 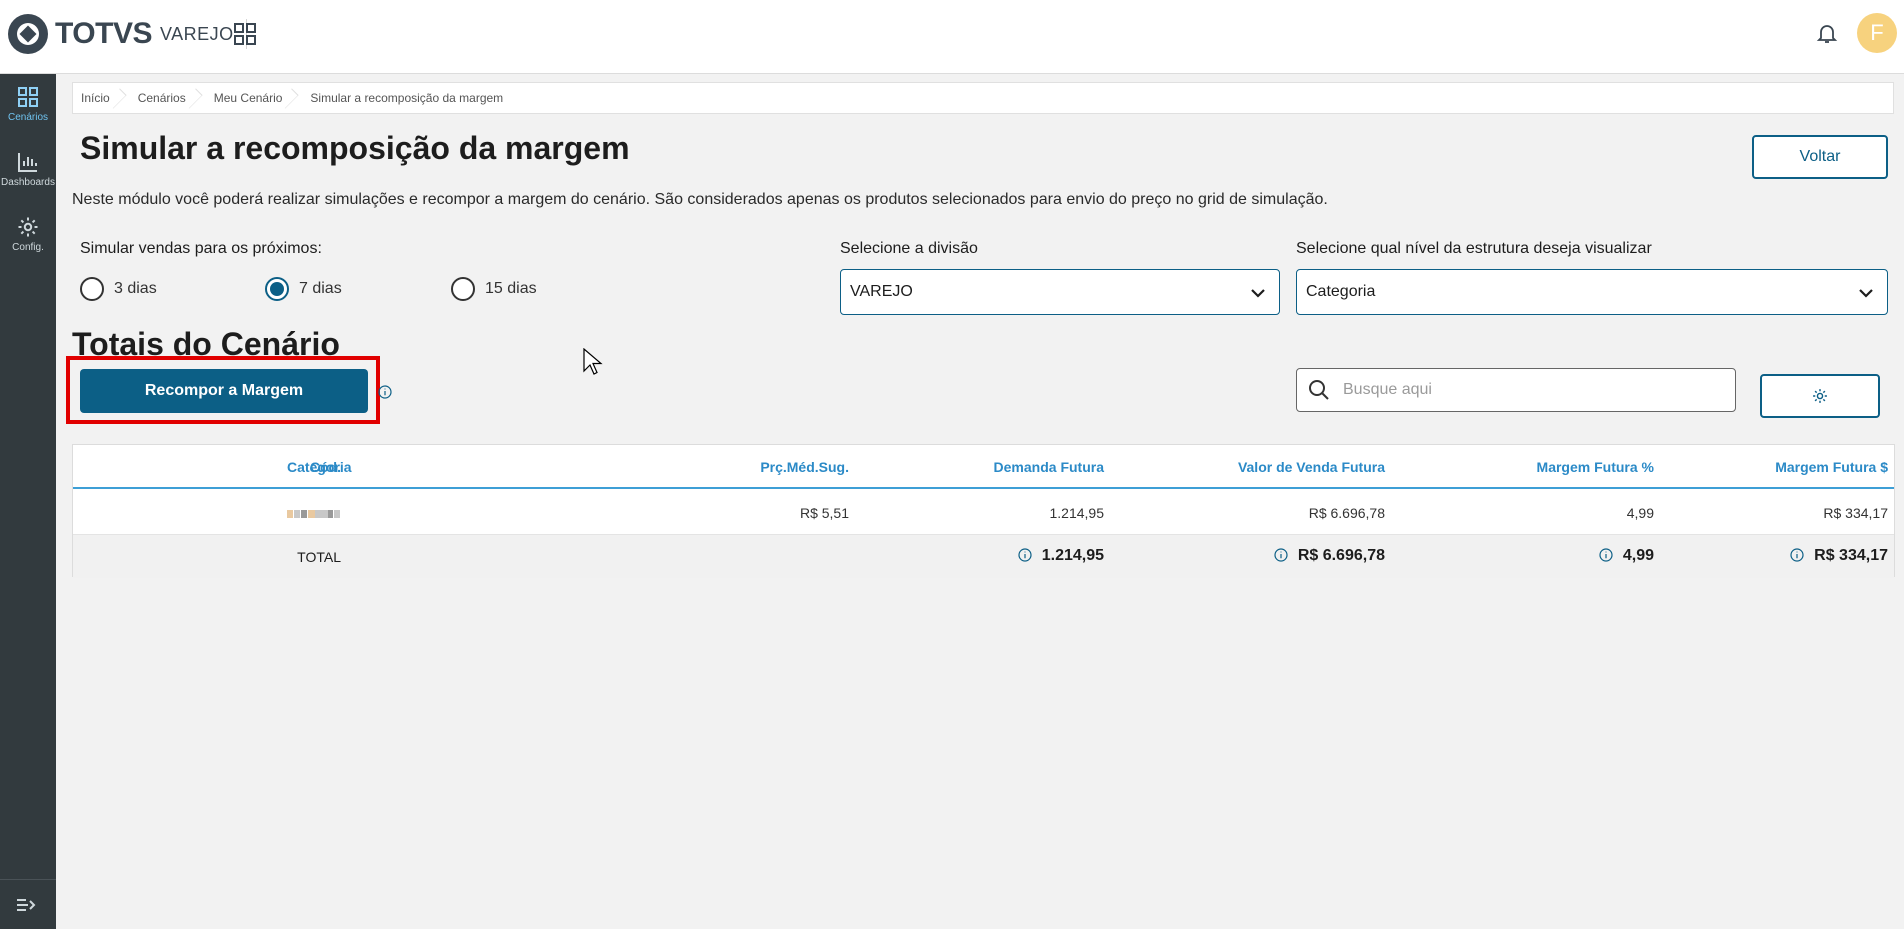 What do you see at coordinates (1831, 467) in the screenshot?
I see `column-header-margem-futura-val: Margem Futura $` at bounding box center [1831, 467].